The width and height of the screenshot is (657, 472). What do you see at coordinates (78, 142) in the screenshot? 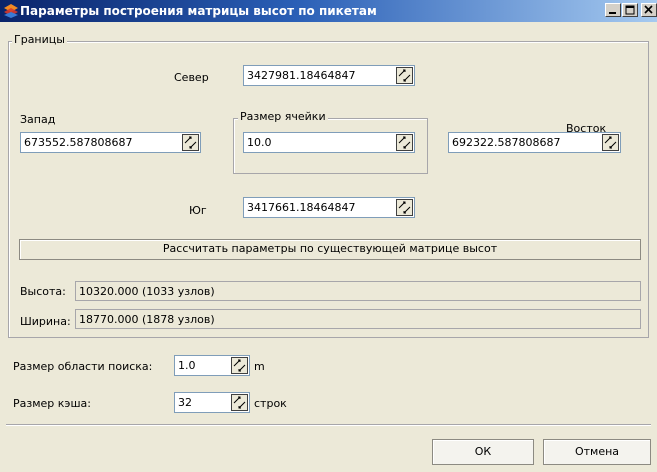
I see `west-value: 673552.587808687` at bounding box center [78, 142].